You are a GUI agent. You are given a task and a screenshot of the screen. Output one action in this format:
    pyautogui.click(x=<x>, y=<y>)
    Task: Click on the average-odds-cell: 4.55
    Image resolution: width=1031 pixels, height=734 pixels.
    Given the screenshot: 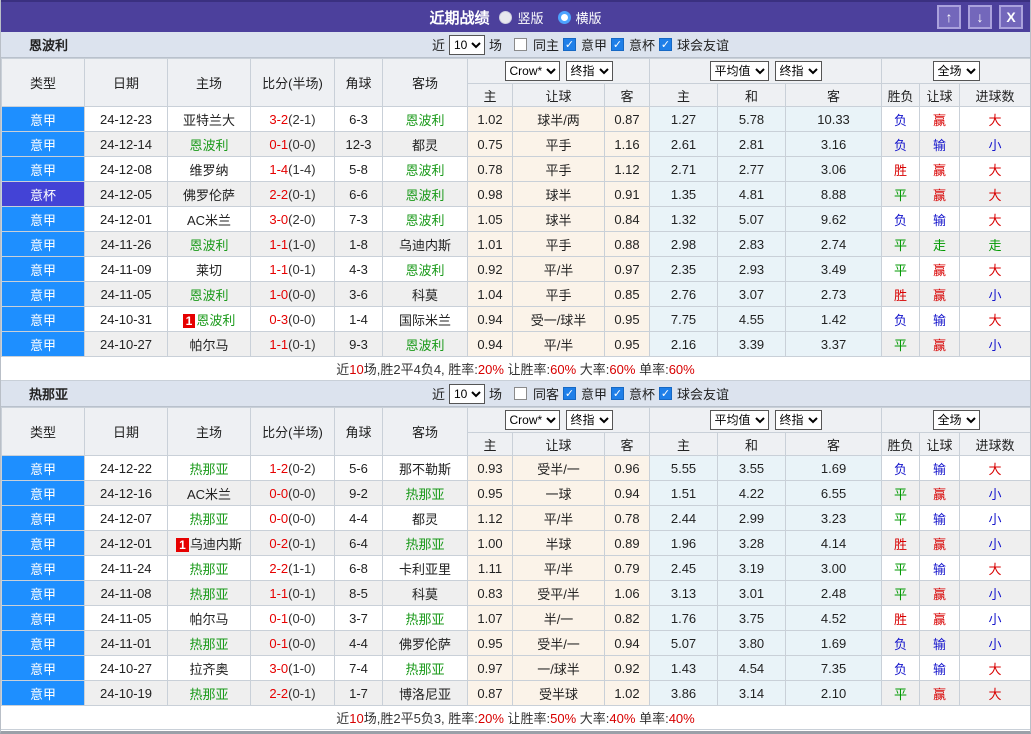 What is the action you would take?
    pyautogui.click(x=752, y=319)
    